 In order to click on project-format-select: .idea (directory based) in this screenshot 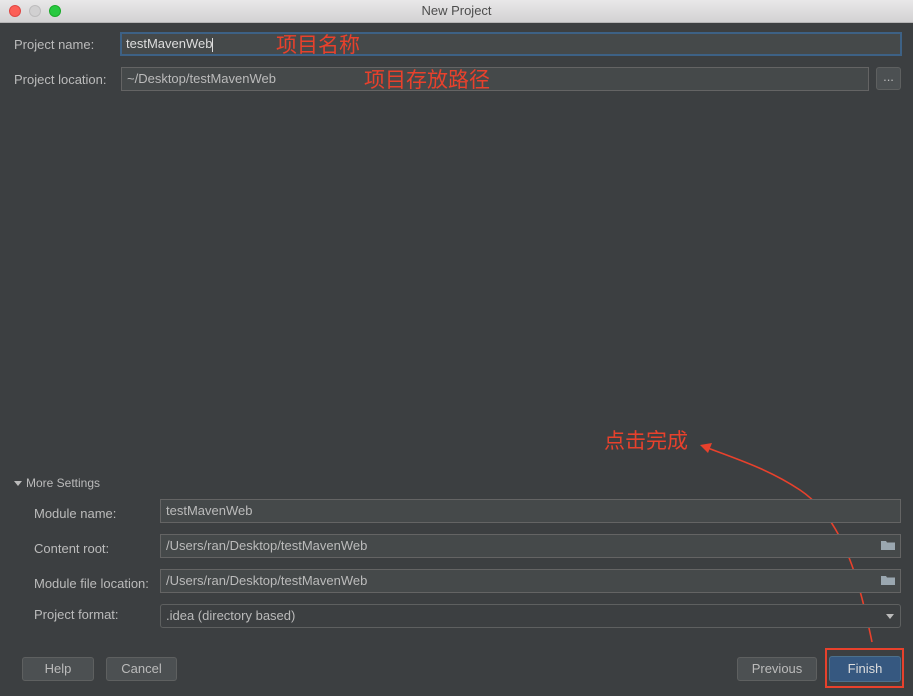, I will do `click(530, 616)`.